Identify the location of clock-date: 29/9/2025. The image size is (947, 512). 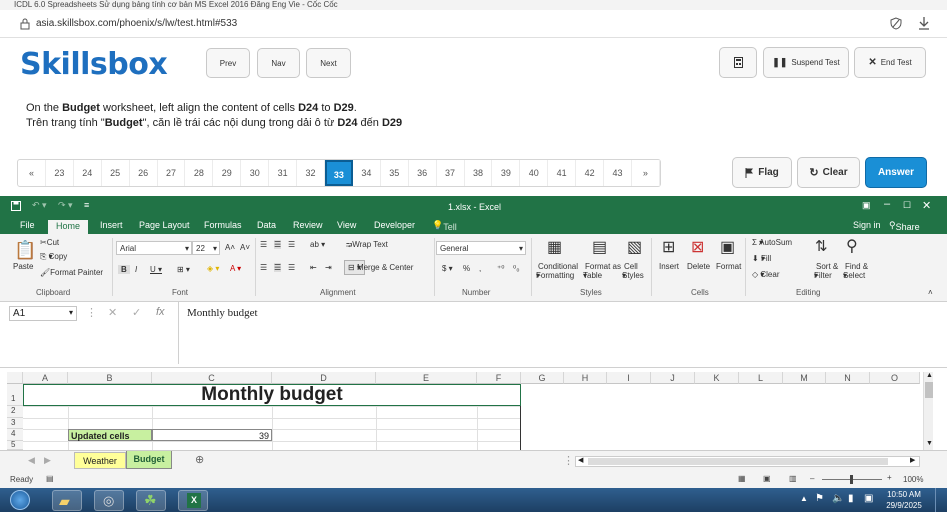
(904, 505).